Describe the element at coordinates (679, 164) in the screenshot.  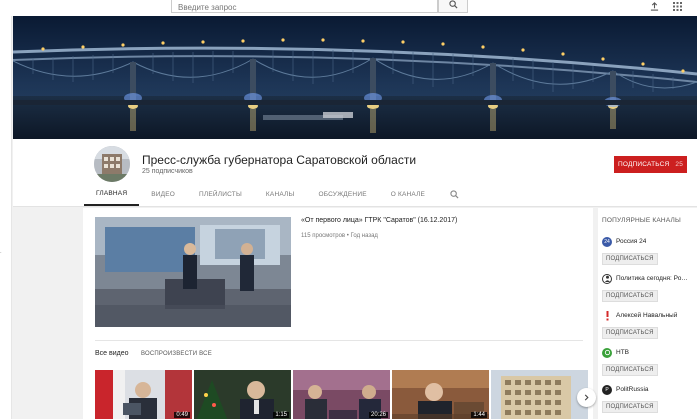
I see `subscribe-count: 25` at that location.